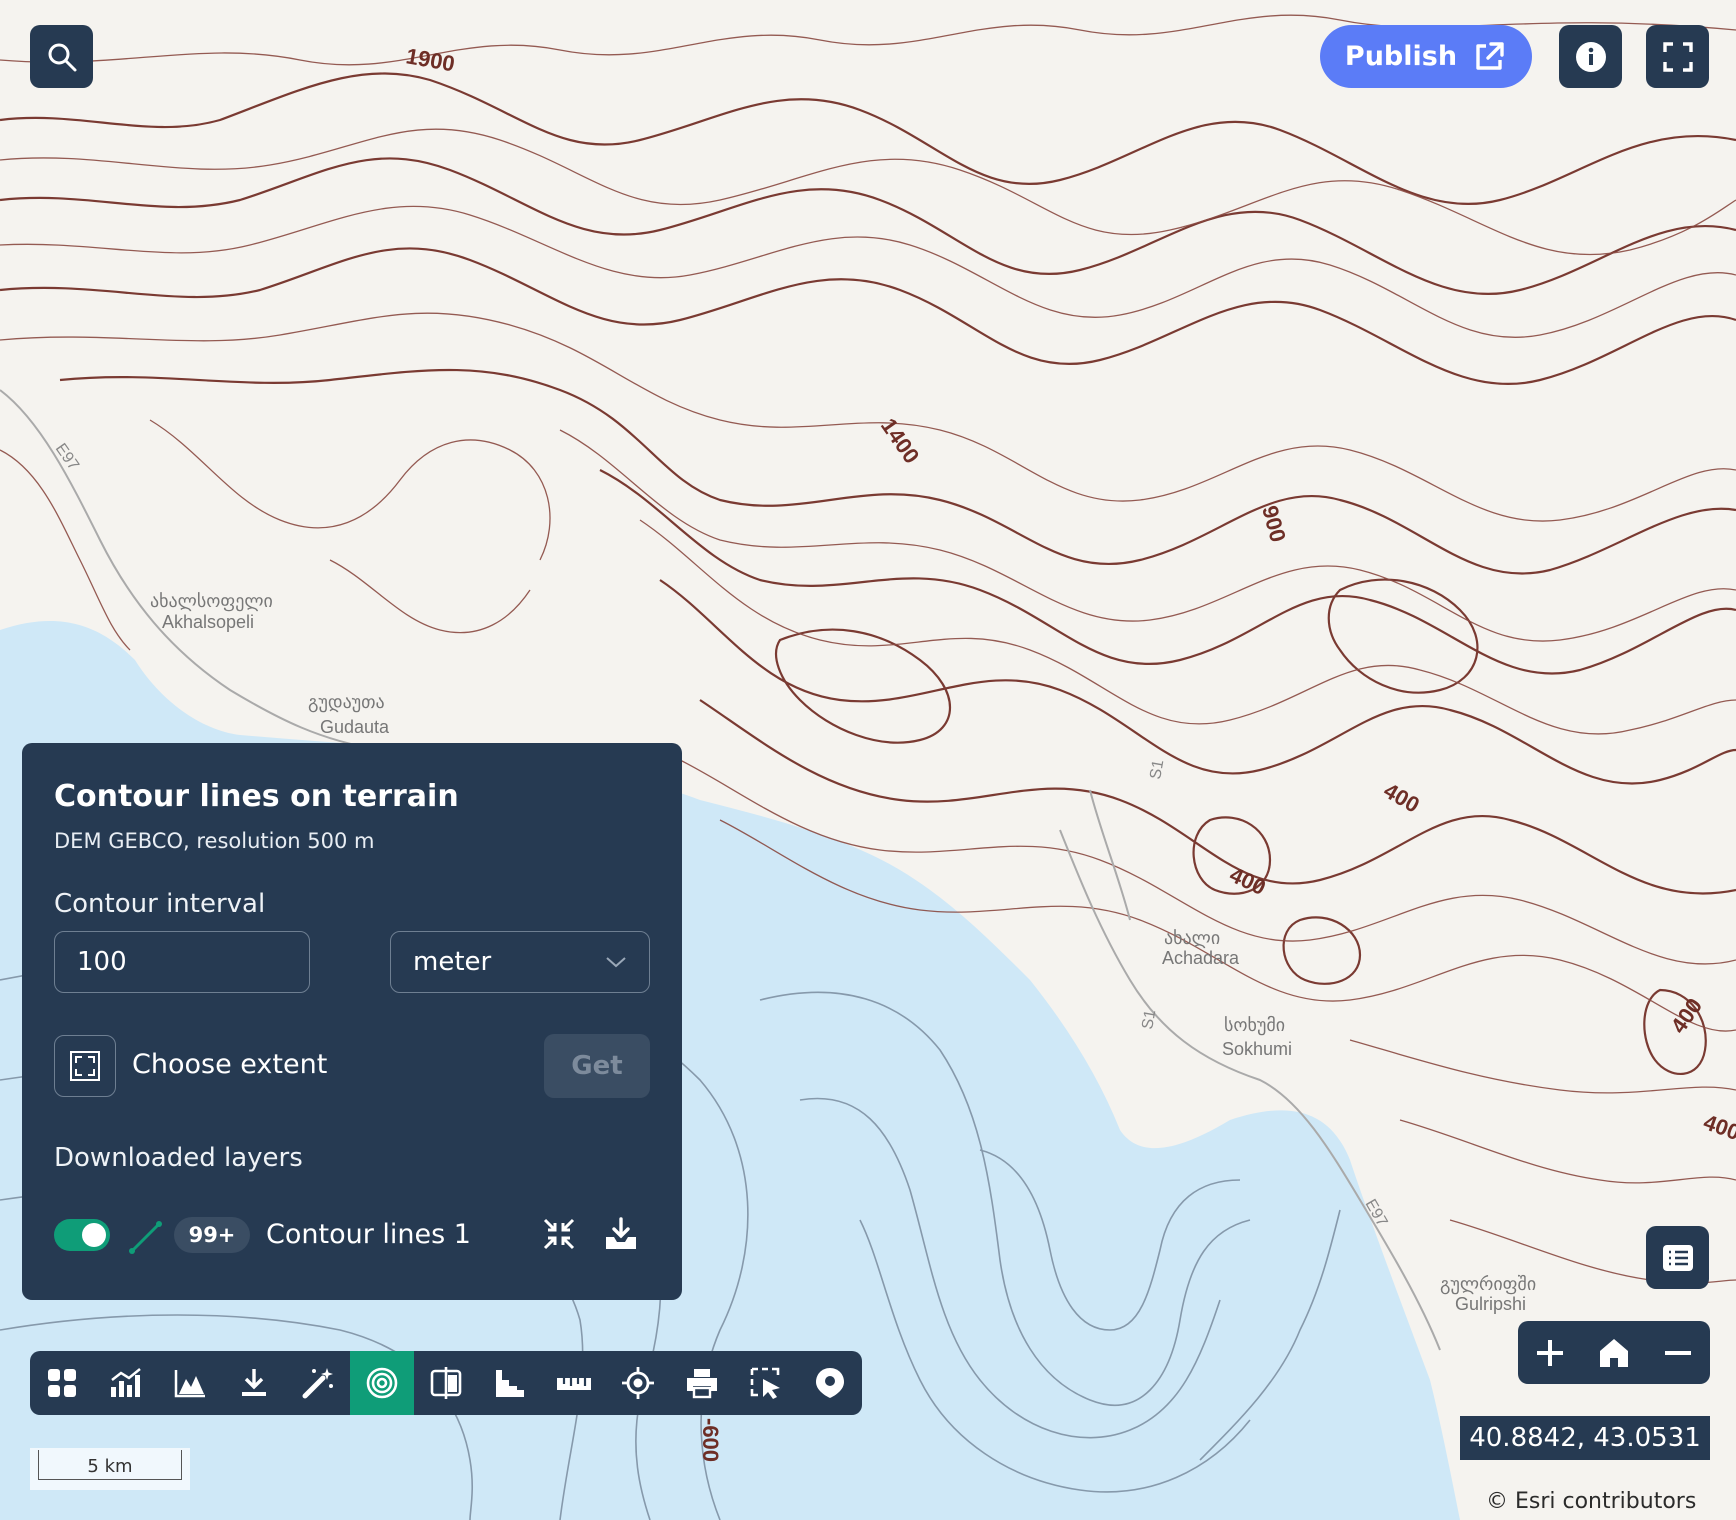 This screenshot has height=1520, width=1736. I want to click on tool-chart, so click(126, 1383).